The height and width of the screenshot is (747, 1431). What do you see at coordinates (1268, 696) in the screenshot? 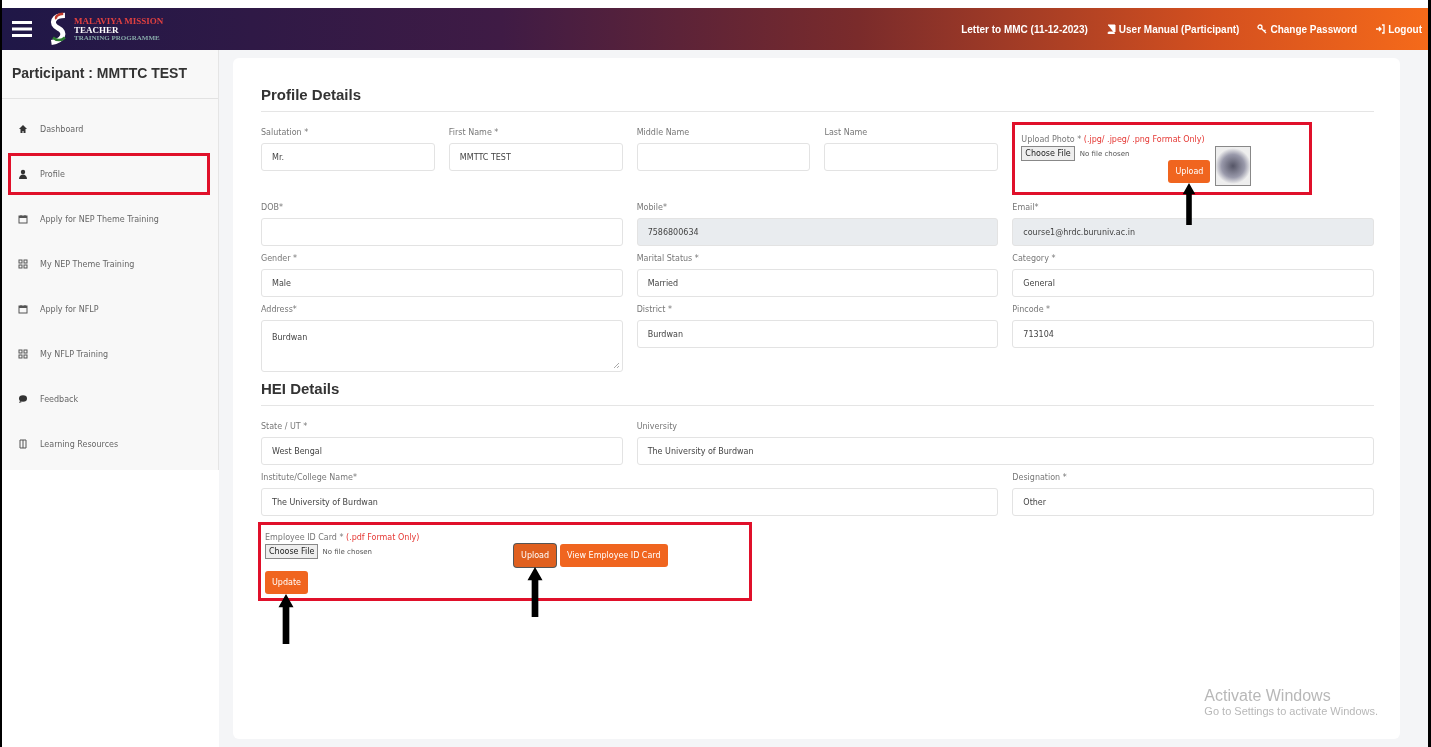
I see `activation-title: Activate Windows` at bounding box center [1268, 696].